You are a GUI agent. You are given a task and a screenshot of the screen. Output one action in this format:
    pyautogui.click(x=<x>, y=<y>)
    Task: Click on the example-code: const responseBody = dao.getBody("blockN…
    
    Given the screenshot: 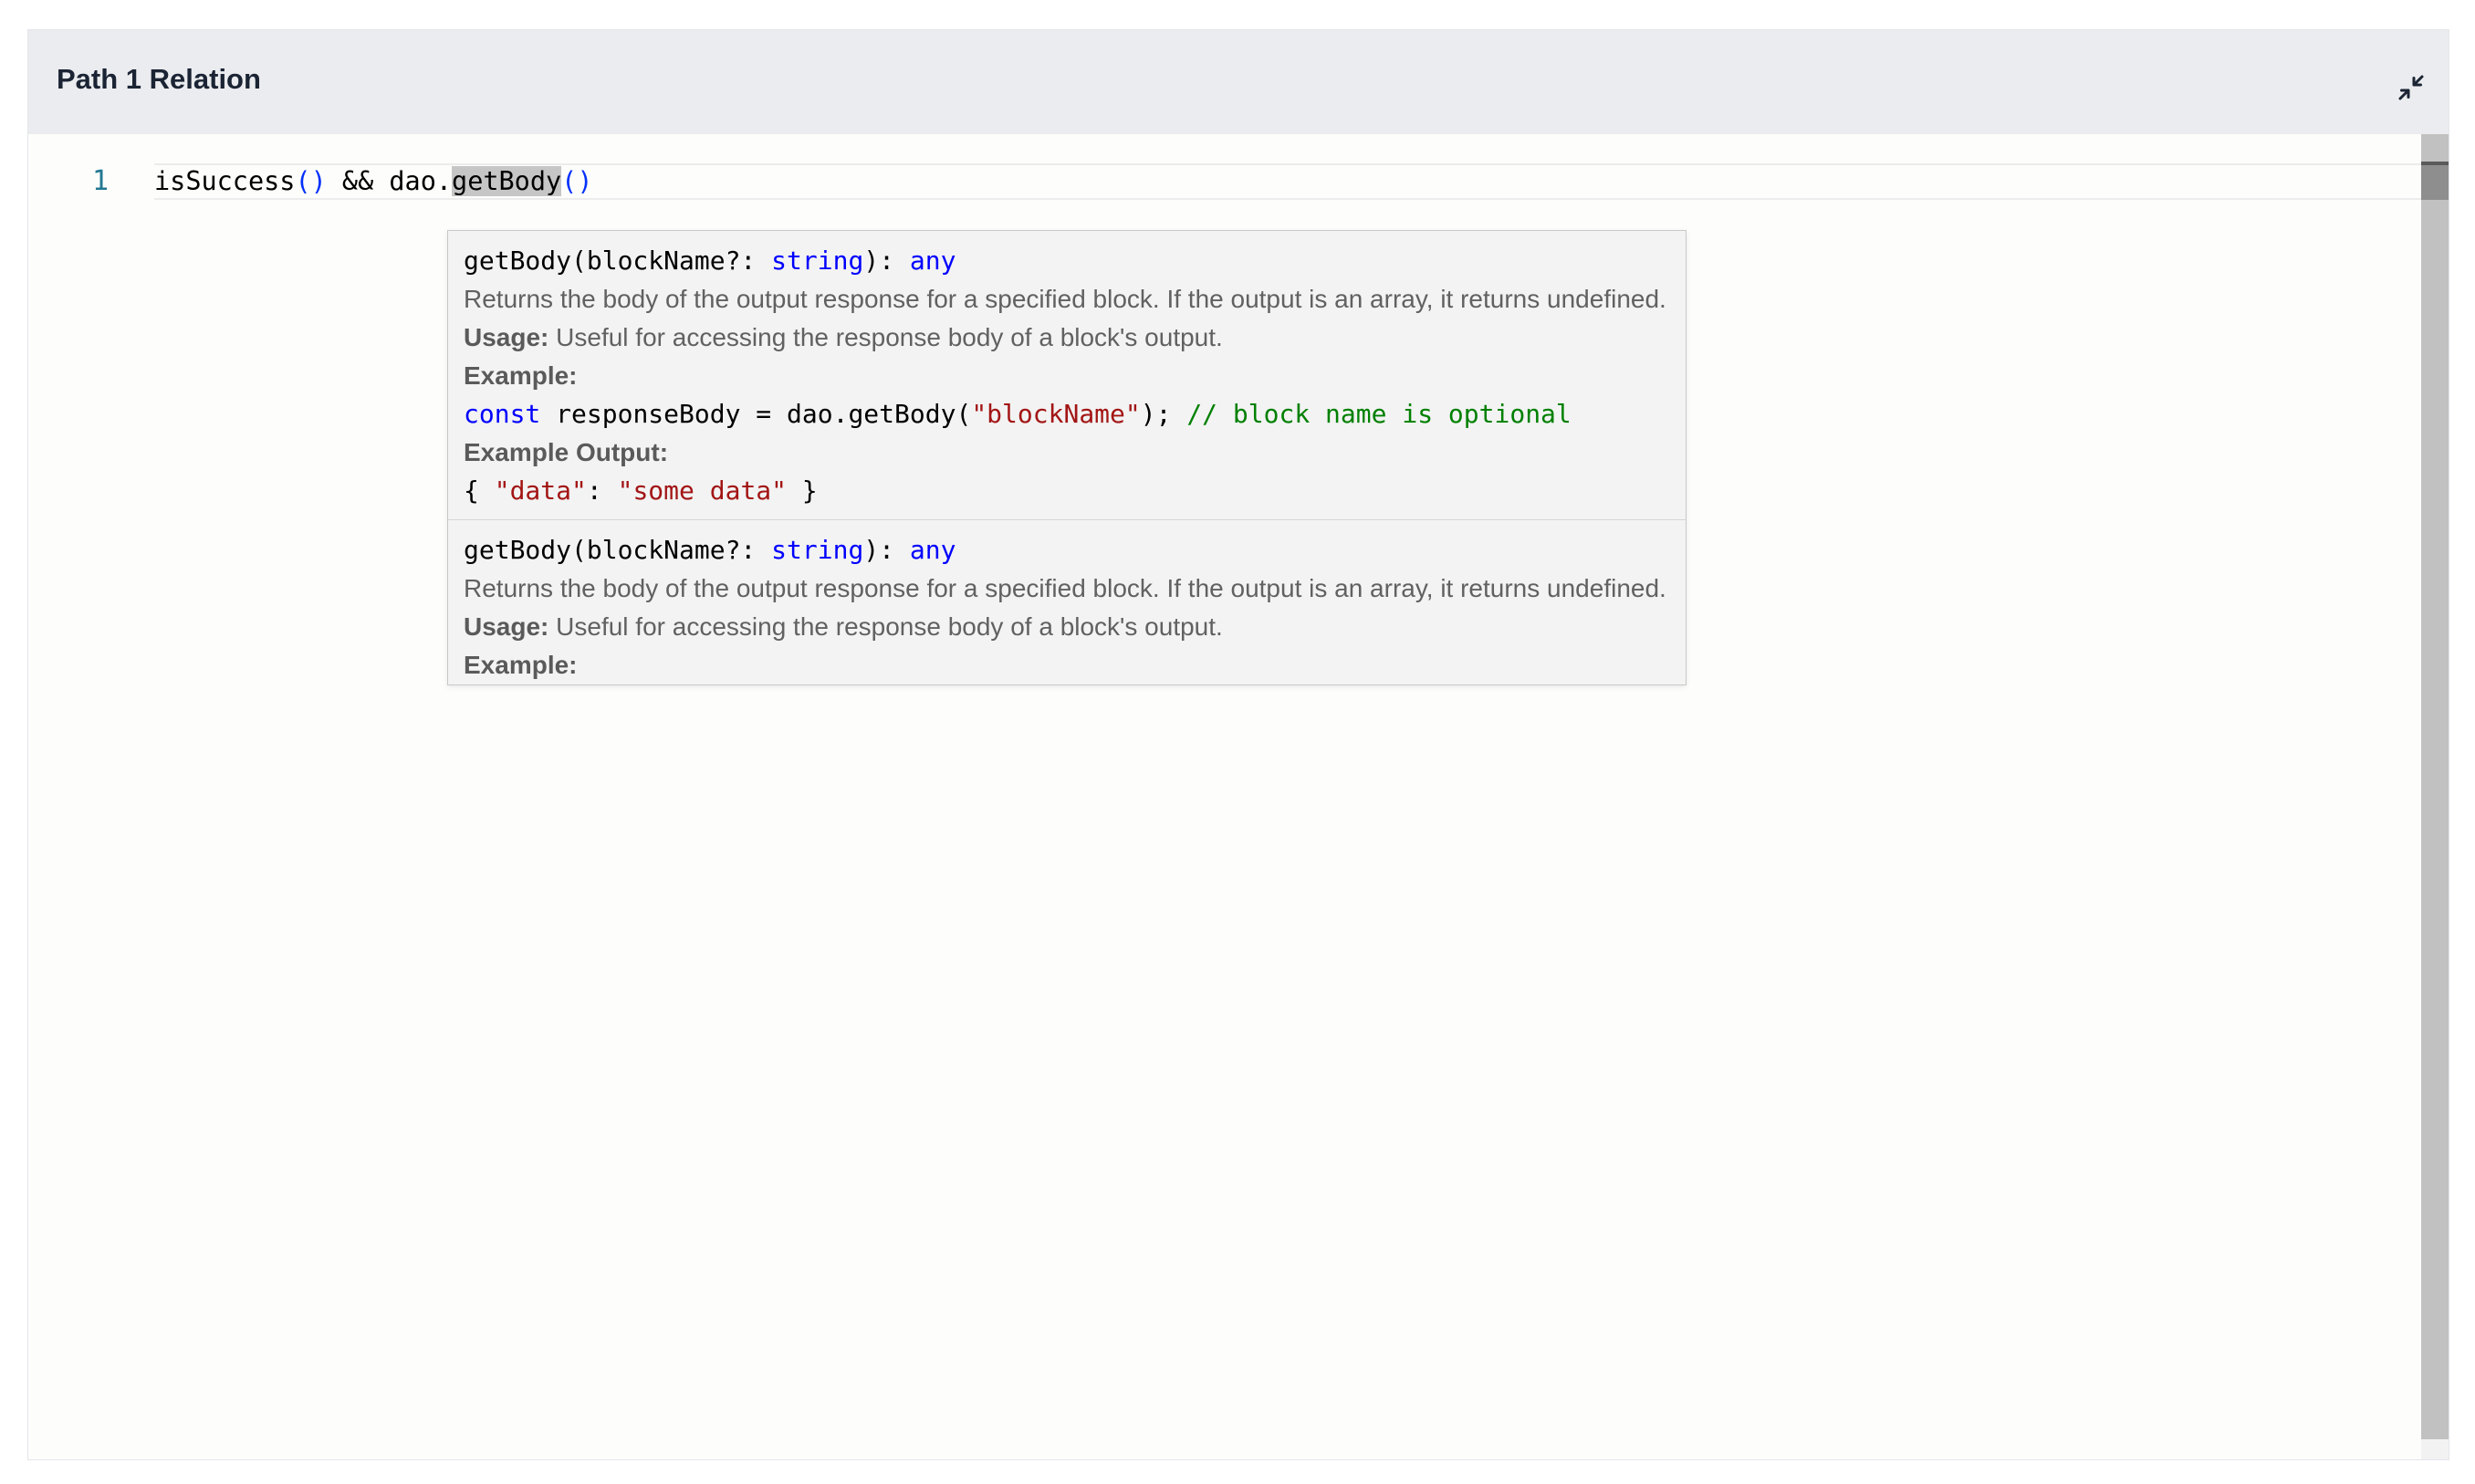 What is the action you would take?
    pyautogui.click(x=1067, y=414)
    